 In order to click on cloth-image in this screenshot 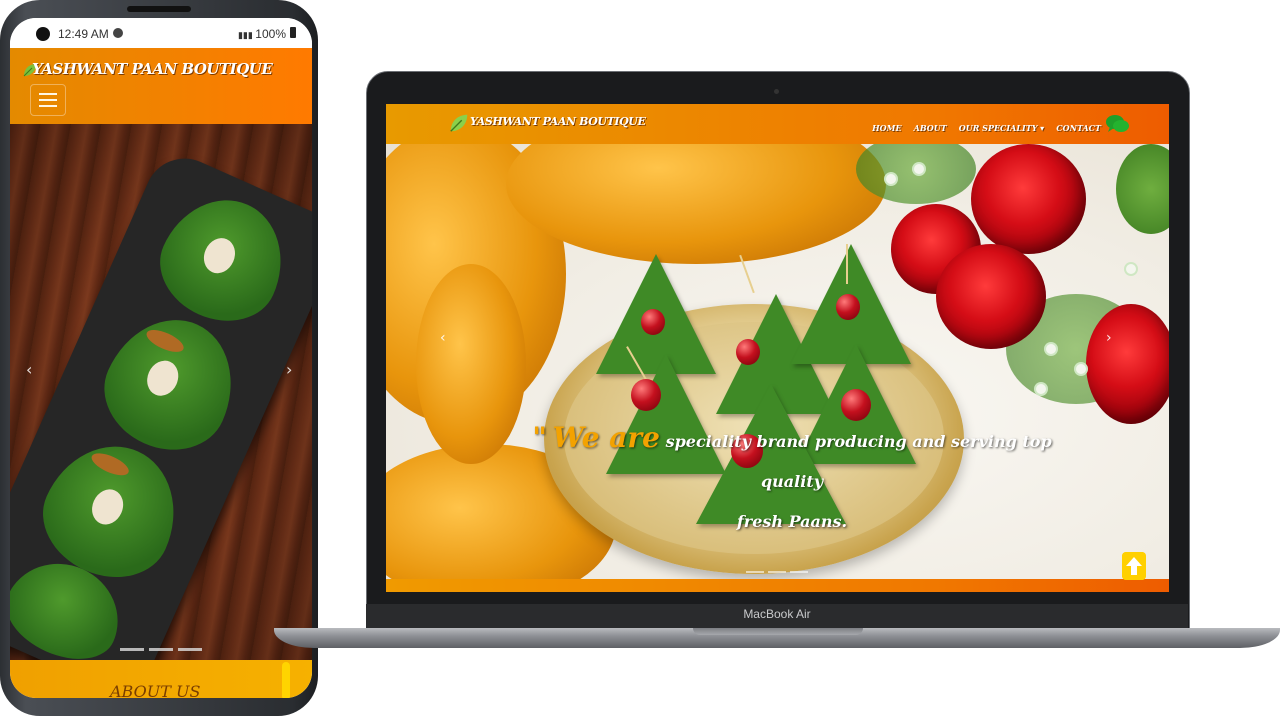, I will do `click(471, 364)`.